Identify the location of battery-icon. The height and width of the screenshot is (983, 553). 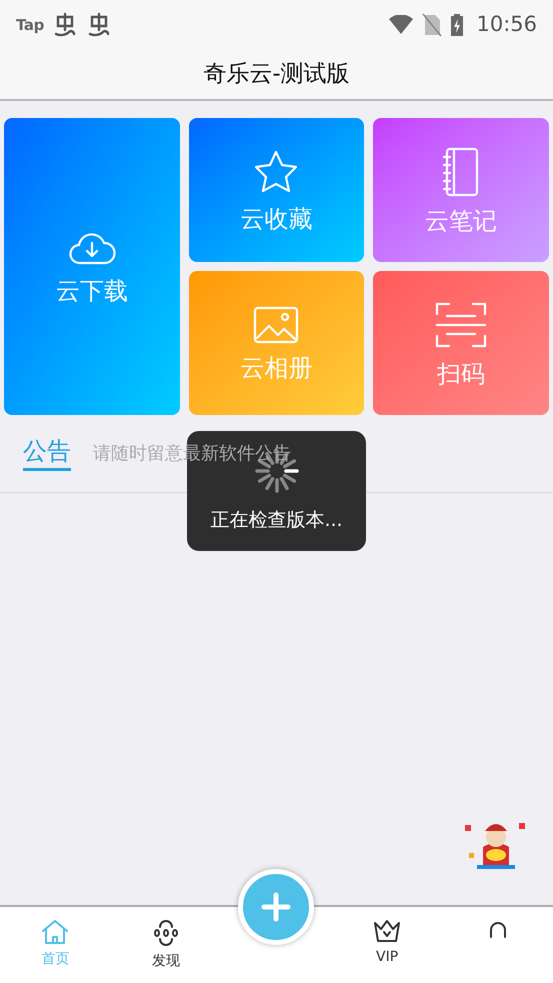
(457, 25).